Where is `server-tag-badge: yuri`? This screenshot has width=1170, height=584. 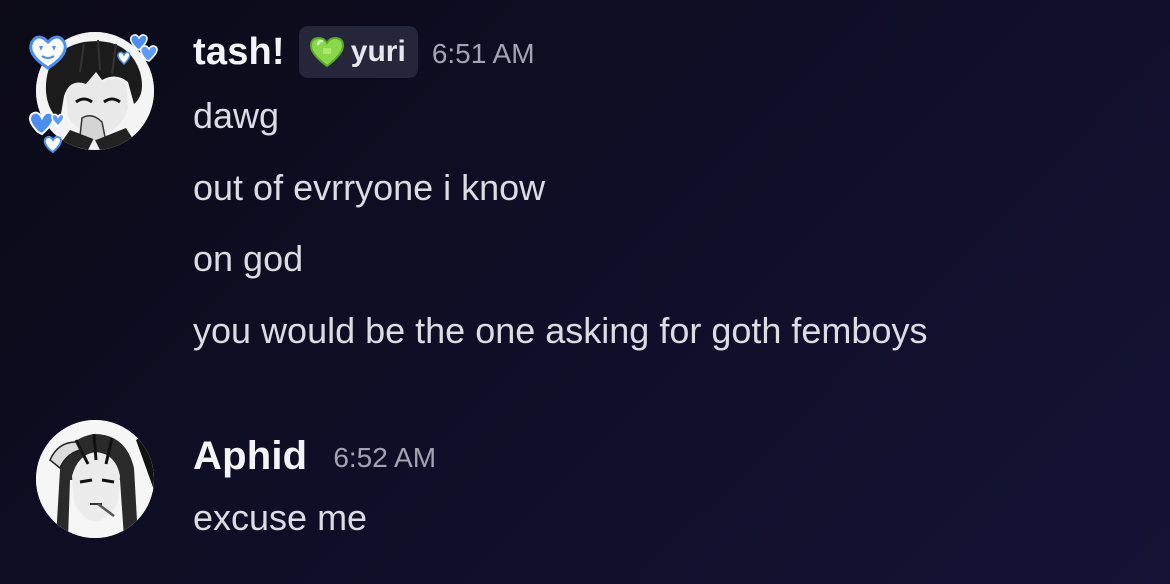 server-tag-badge: yuri is located at coordinates (358, 52).